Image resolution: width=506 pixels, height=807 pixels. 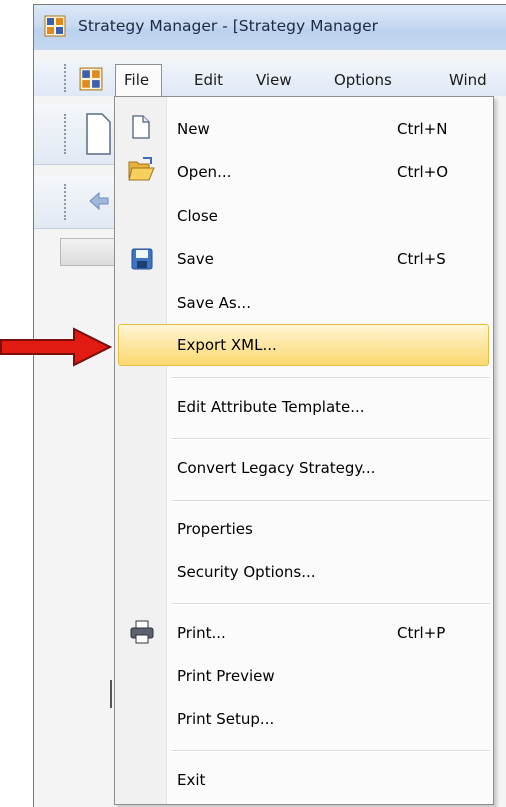 What do you see at coordinates (111, 694) in the screenshot?
I see `text-caret` at bounding box center [111, 694].